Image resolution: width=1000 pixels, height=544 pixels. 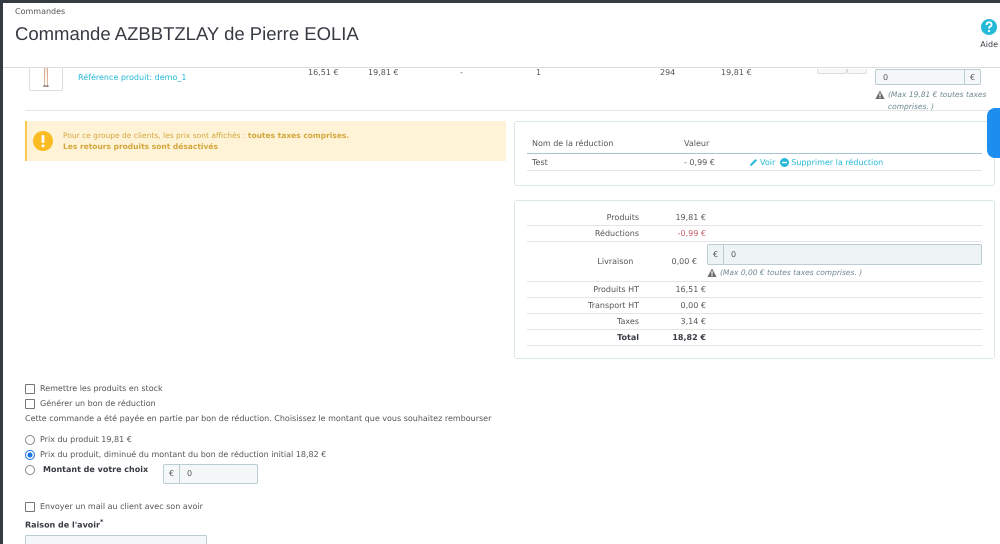 I want to click on table-cell-text: -, so click(x=462, y=72).